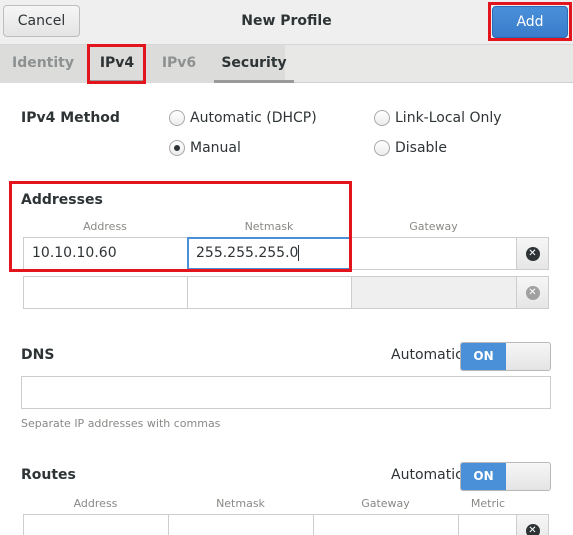 This screenshot has width=573, height=535. I want to click on radio-link-local-only: Link-Local Only, so click(438, 118).